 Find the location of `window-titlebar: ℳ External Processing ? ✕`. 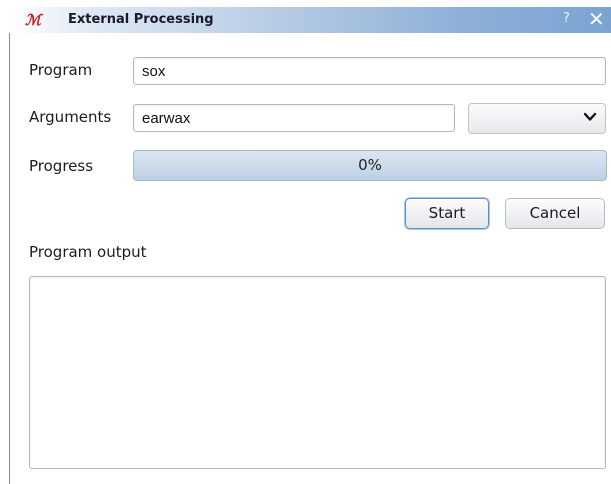

window-titlebar: ℳ External Processing ? ✕ is located at coordinates (310, 20).